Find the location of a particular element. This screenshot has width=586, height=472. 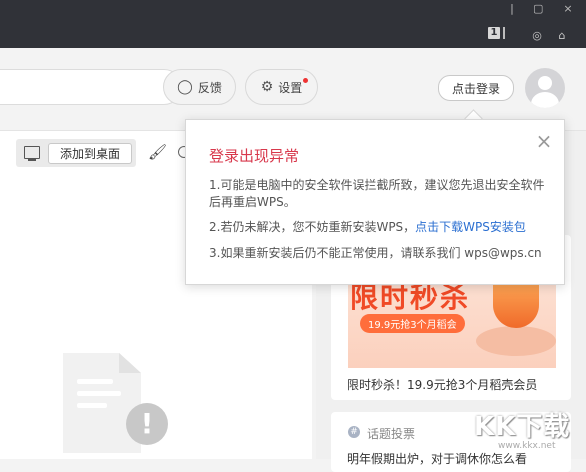

feedback-label: 反馈 is located at coordinates (209, 87).